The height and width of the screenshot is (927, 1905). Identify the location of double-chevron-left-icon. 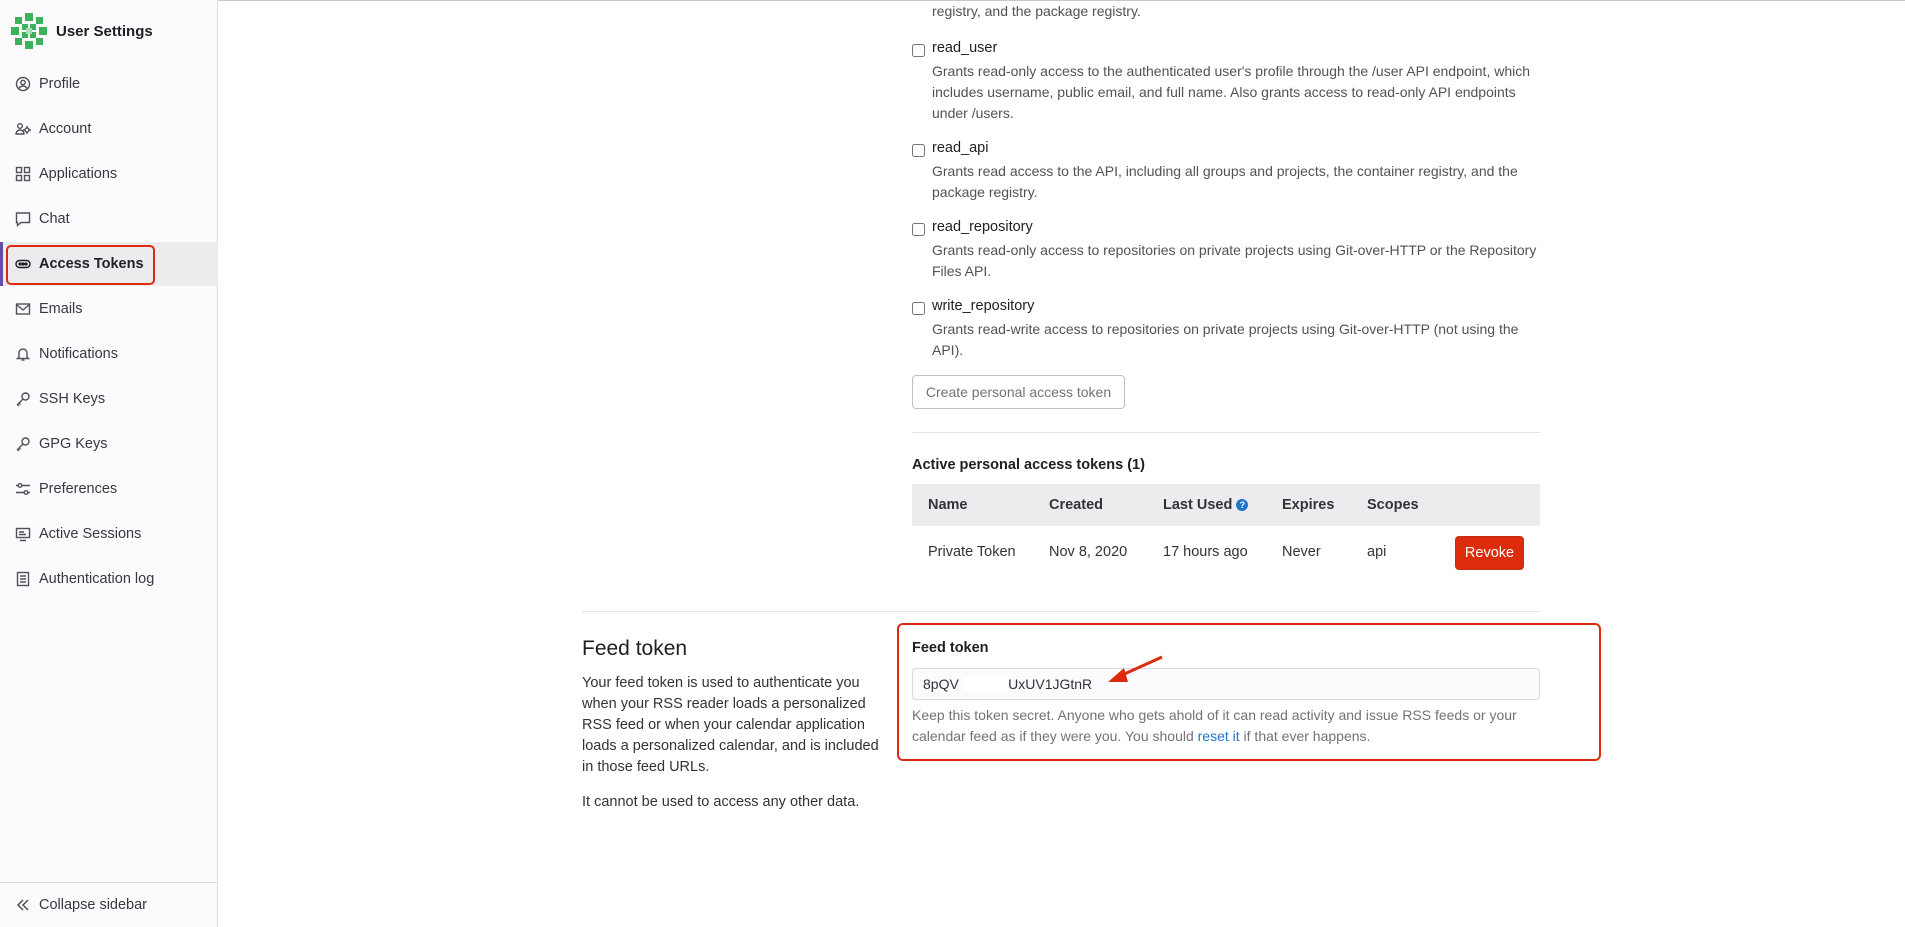
(22, 905).